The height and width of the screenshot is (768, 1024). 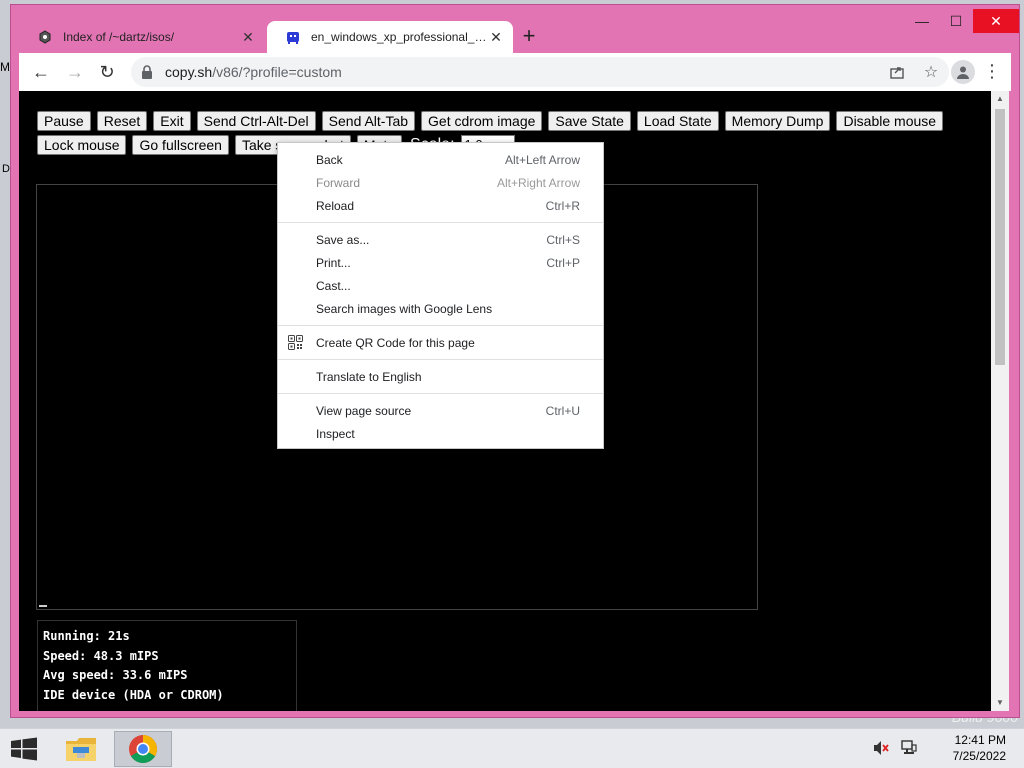 What do you see at coordinates (992, 72) in the screenshot?
I see `chrome-menu-icon: ⋮` at bounding box center [992, 72].